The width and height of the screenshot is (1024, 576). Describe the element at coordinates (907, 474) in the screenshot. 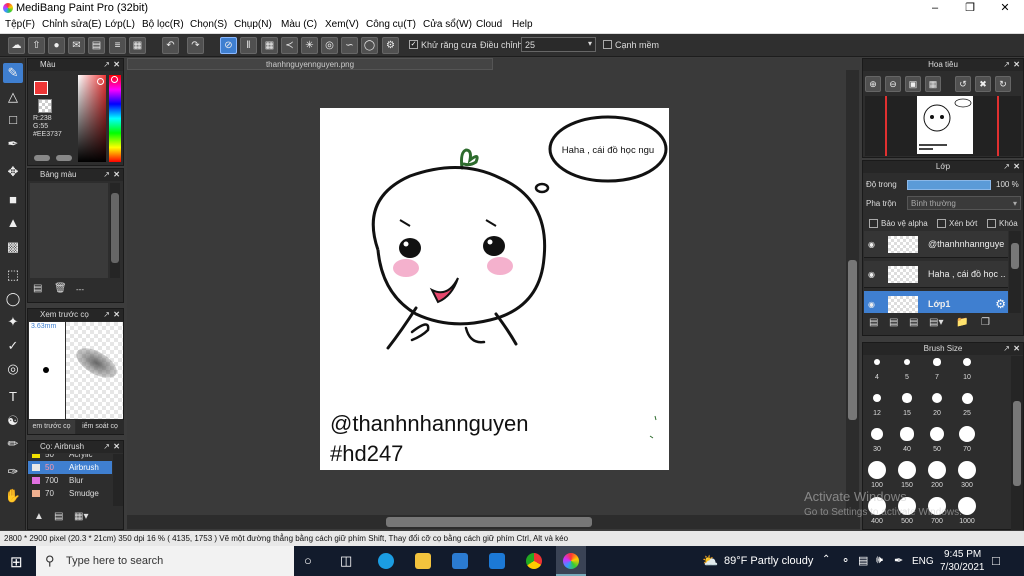

I see `brush-size-option: 150` at that location.